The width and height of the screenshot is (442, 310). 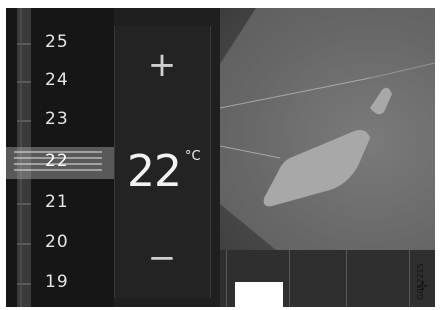 What do you see at coordinates (193, 156) in the screenshot?
I see `temperature-unit: °C` at bounding box center [193, 156].